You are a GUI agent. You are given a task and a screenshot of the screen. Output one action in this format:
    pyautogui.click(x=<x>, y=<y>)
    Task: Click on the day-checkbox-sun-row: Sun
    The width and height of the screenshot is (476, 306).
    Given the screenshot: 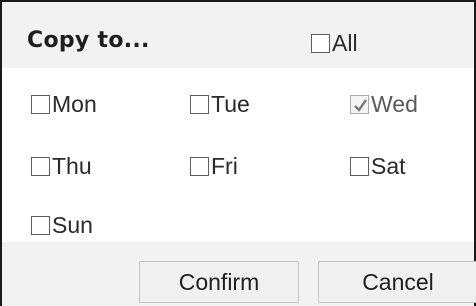 What is the action you would take?
    pyautogui.click(x=62, y=225)
    